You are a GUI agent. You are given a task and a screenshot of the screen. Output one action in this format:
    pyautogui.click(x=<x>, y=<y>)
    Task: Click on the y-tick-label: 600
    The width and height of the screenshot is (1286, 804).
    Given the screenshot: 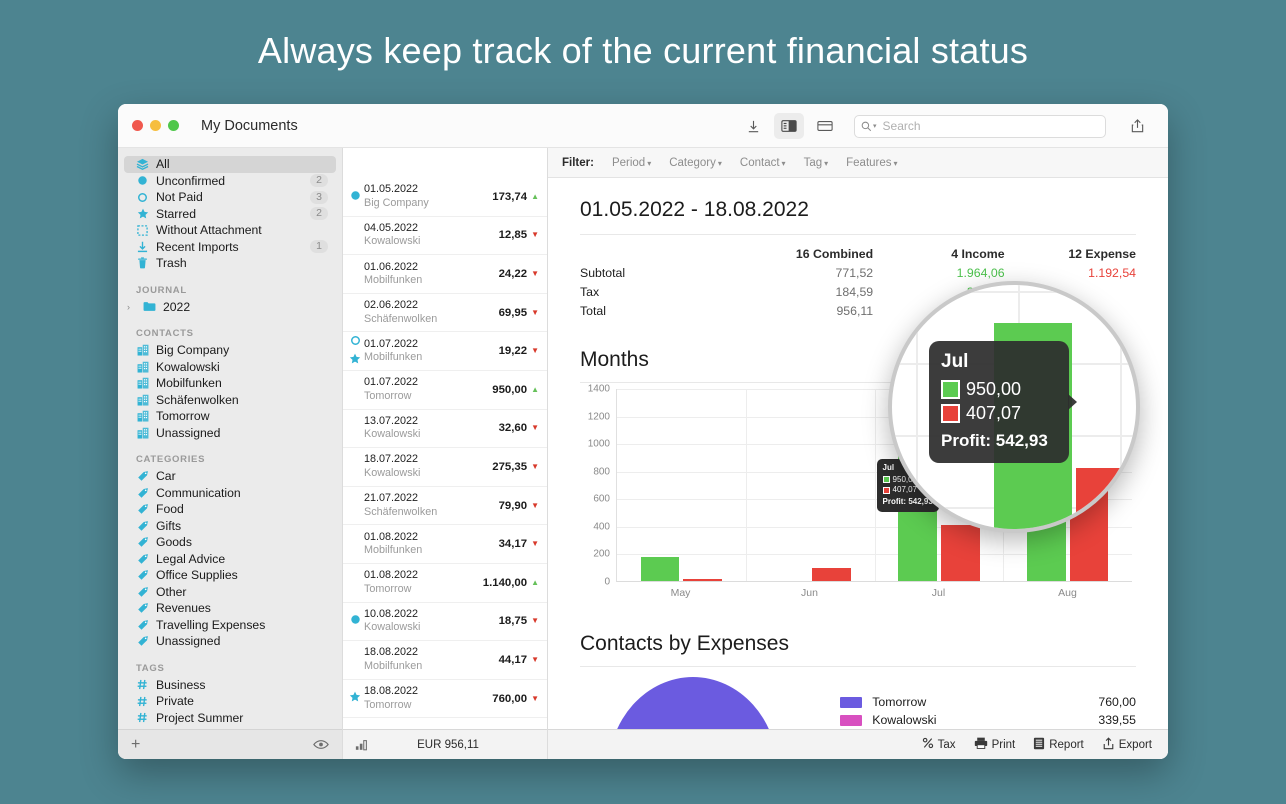 What is the action you would take?
    pyautogui.click(x=601, y=499)
    